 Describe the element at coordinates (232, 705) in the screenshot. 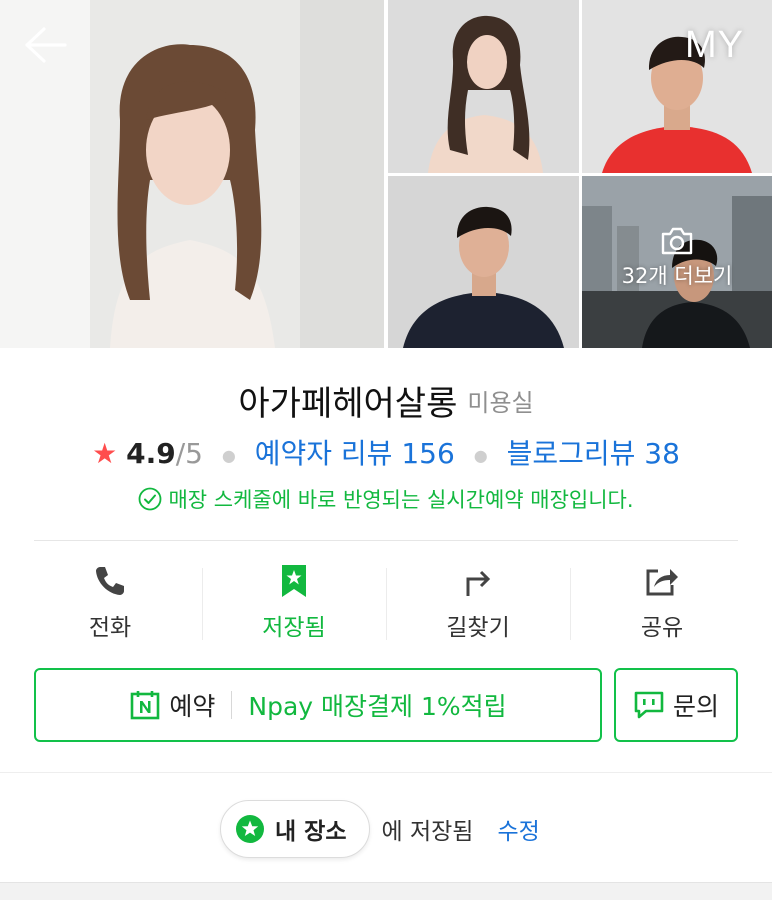

I see `separator` at that location.